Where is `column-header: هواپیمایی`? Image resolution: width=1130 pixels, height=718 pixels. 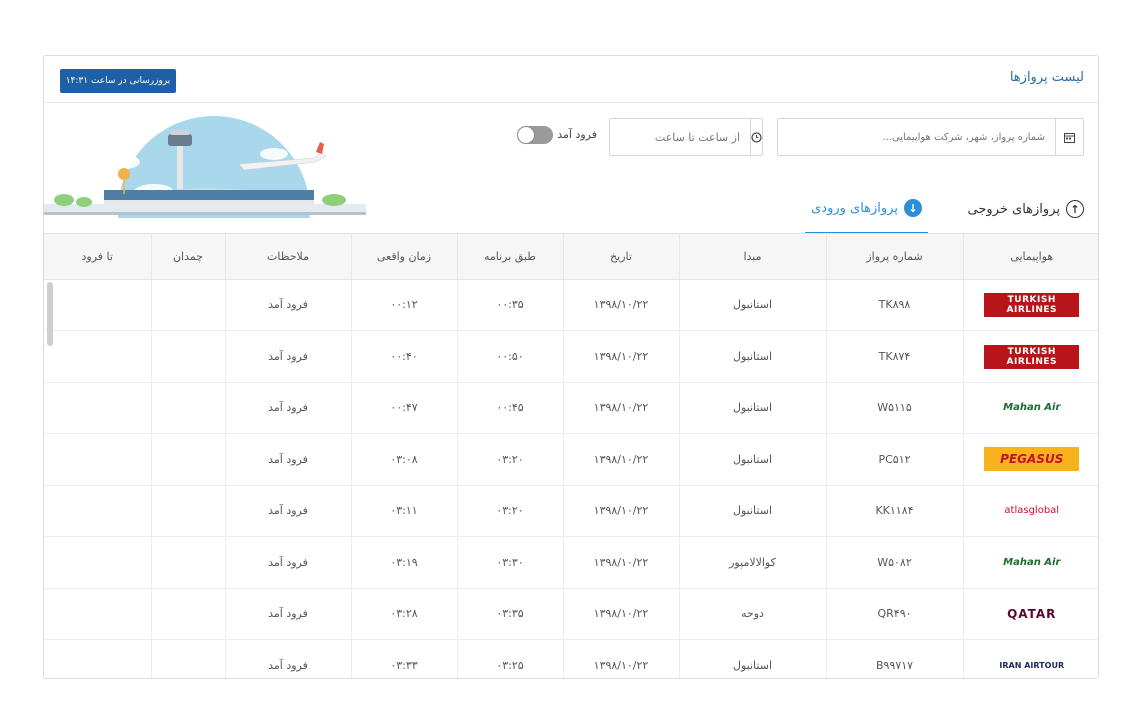
column-header: هواپیمایی is located at coordinates (1030, 257).